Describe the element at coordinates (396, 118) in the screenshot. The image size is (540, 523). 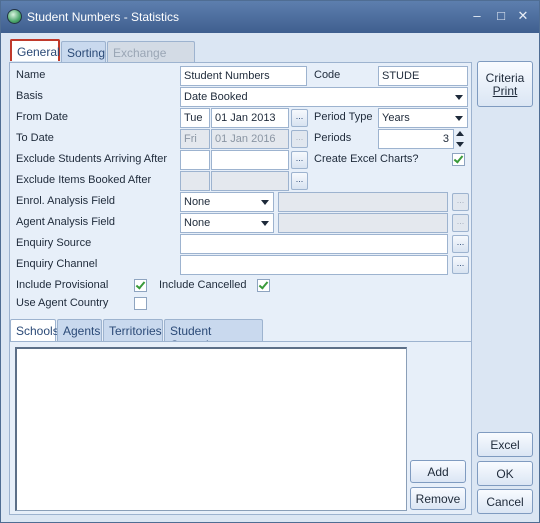
I see `period-type-value: Years` at that location.